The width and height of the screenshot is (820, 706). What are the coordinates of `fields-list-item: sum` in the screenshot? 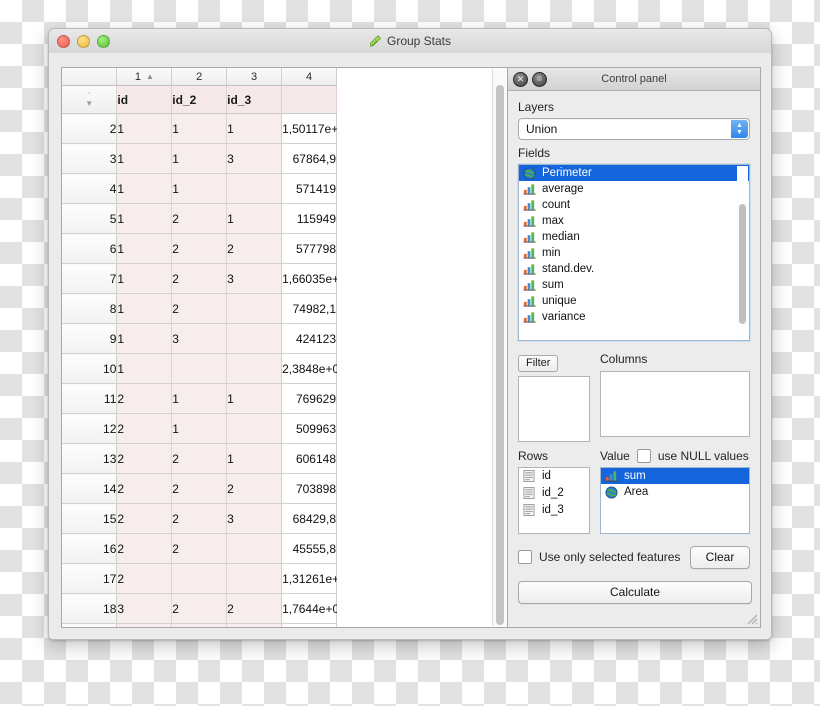 It's located at (634, 285).